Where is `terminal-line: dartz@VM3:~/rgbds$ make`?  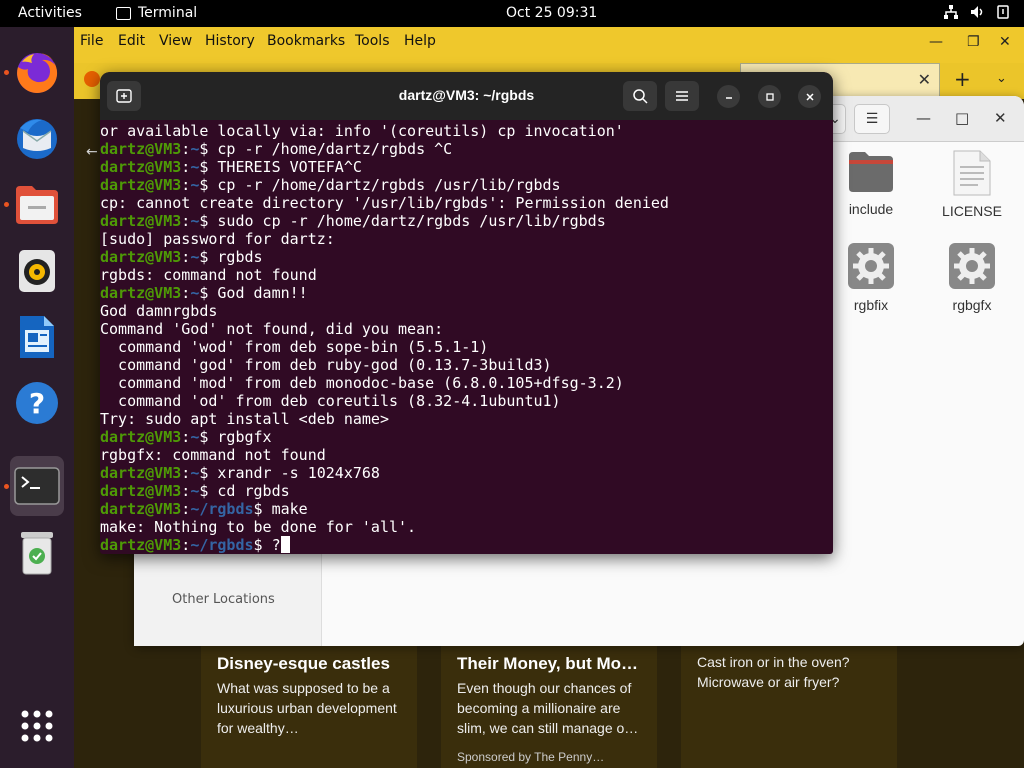 terminal-line: dartz@VM3:~/rgbds$ make is located at coordinates (204, 509).